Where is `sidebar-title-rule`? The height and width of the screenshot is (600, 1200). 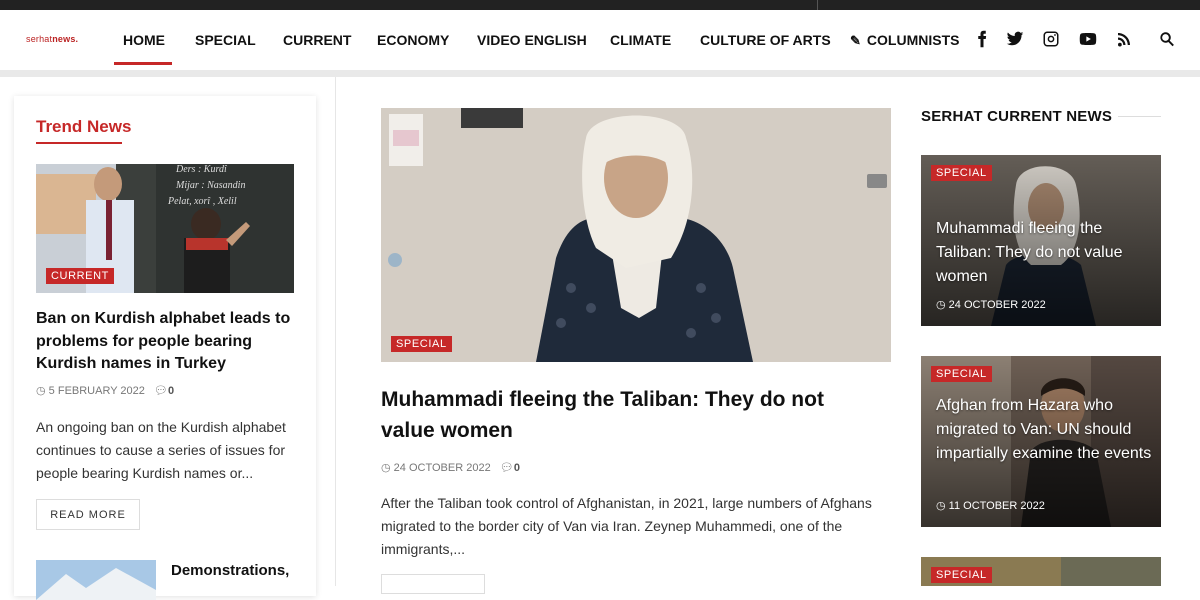 sidebar-title-rule is located at coordinates (1139, 116).